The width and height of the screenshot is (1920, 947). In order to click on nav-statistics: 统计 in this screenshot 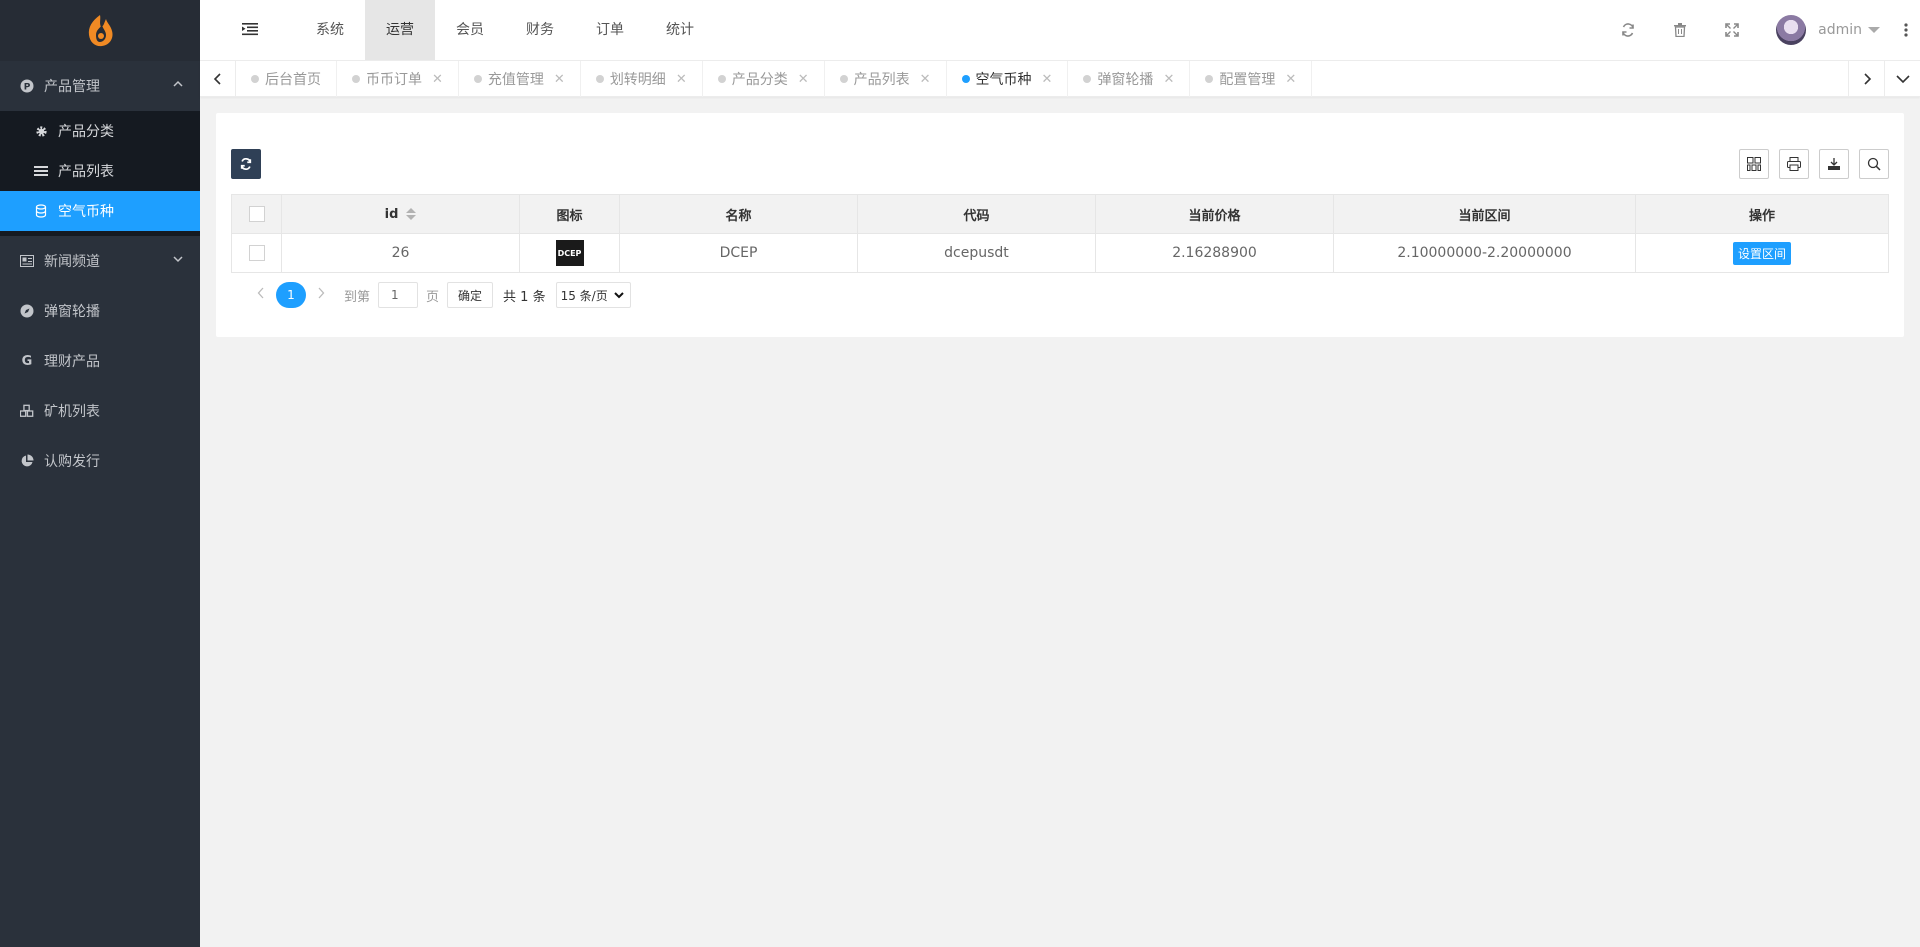, I will do `click(680, 30)`.